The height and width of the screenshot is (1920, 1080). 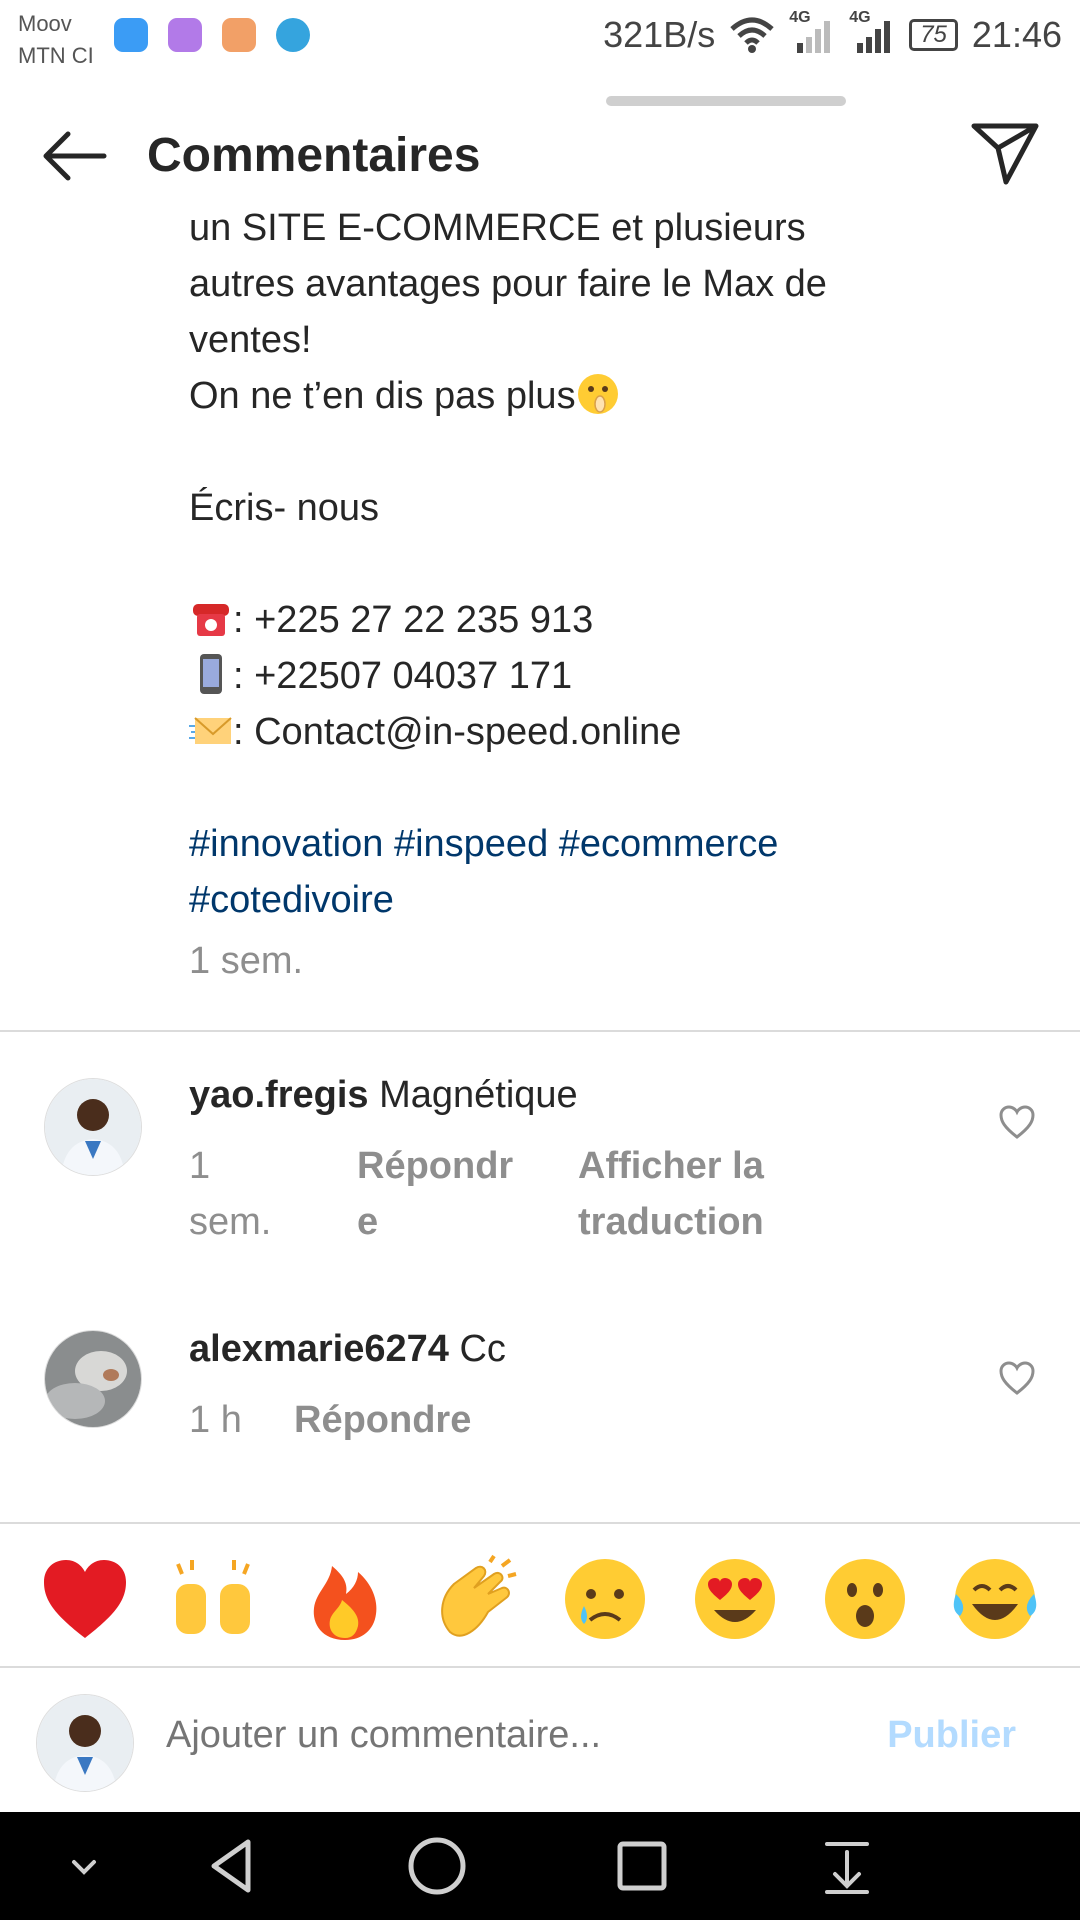 What do you see at coordinates (735, 1599) in the screenshot?
I see `heart-eyes-icon` at bounding box center [735, 1599].